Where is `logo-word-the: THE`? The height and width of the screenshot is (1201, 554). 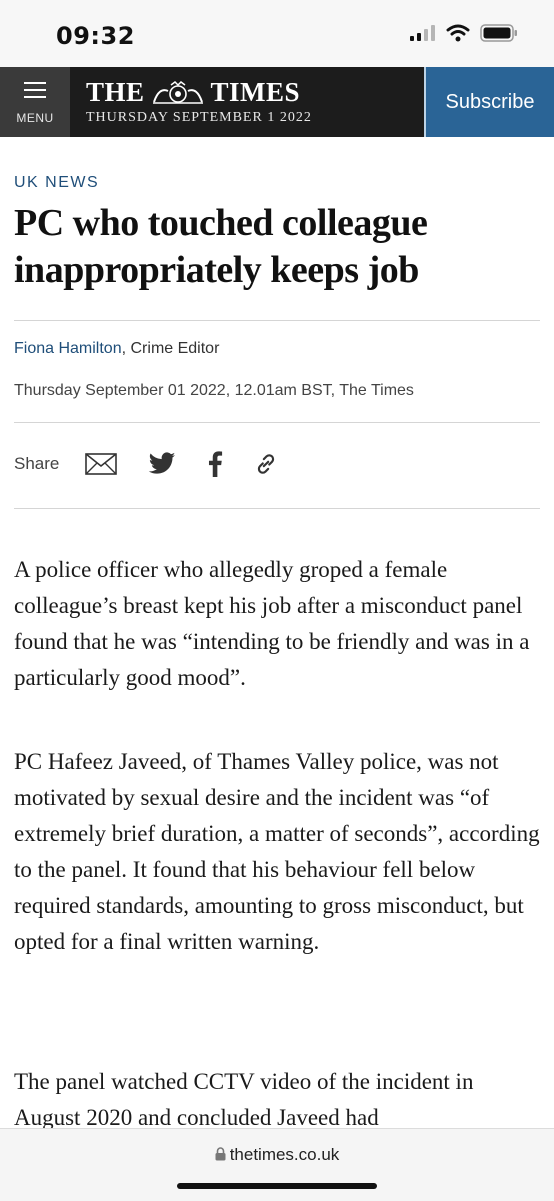 logo-word-the: THE is located at coordinates (115, 92).